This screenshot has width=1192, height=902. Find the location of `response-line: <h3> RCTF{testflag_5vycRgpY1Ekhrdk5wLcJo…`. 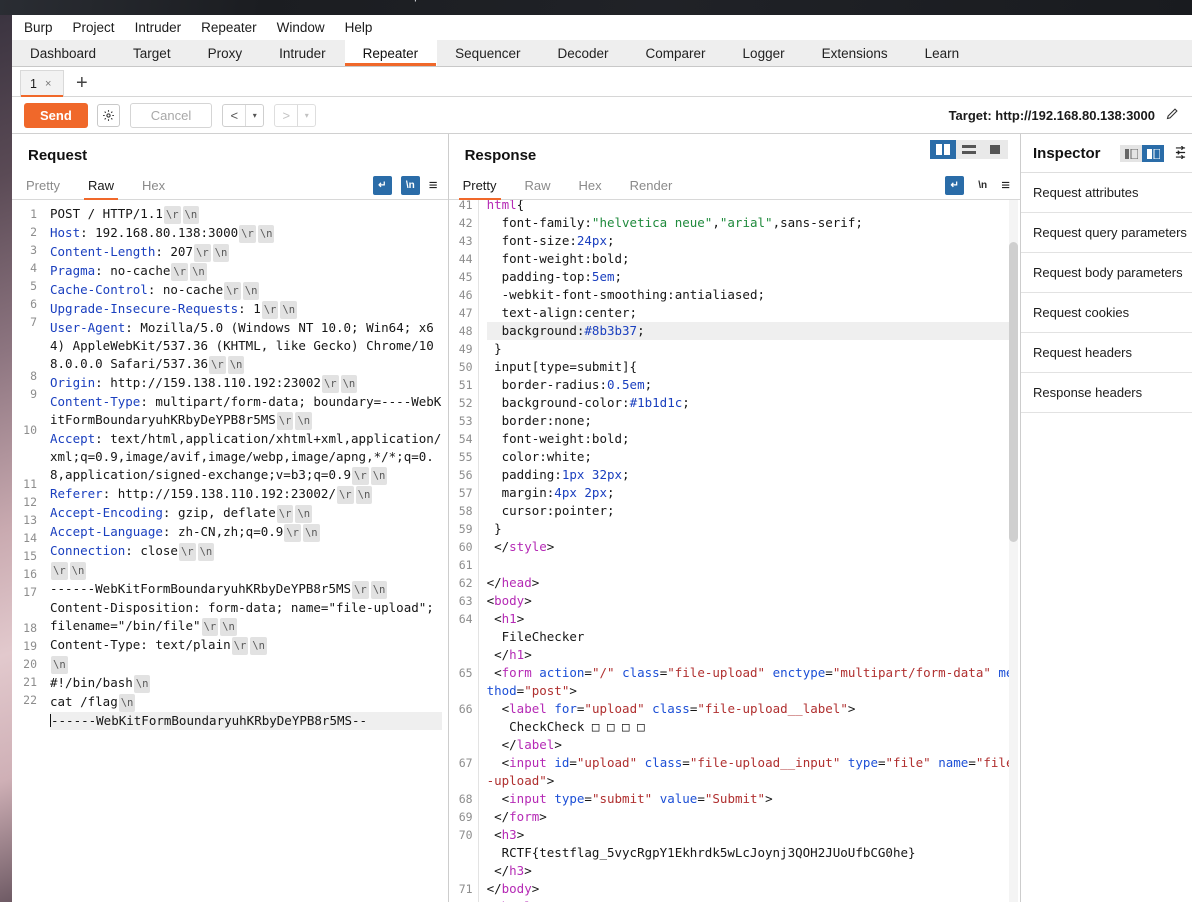

response-line: <h3> RCTF{testflag_5vycRgpY1Ekhrdk5wLcJo… is located at coordinates (701, 852).